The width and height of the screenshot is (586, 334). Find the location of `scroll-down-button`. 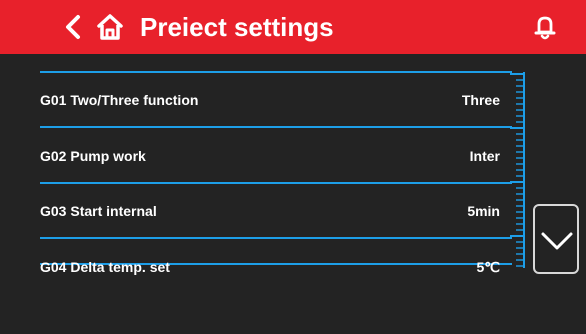

scroll-down-button is located at coordinates (556, 239).